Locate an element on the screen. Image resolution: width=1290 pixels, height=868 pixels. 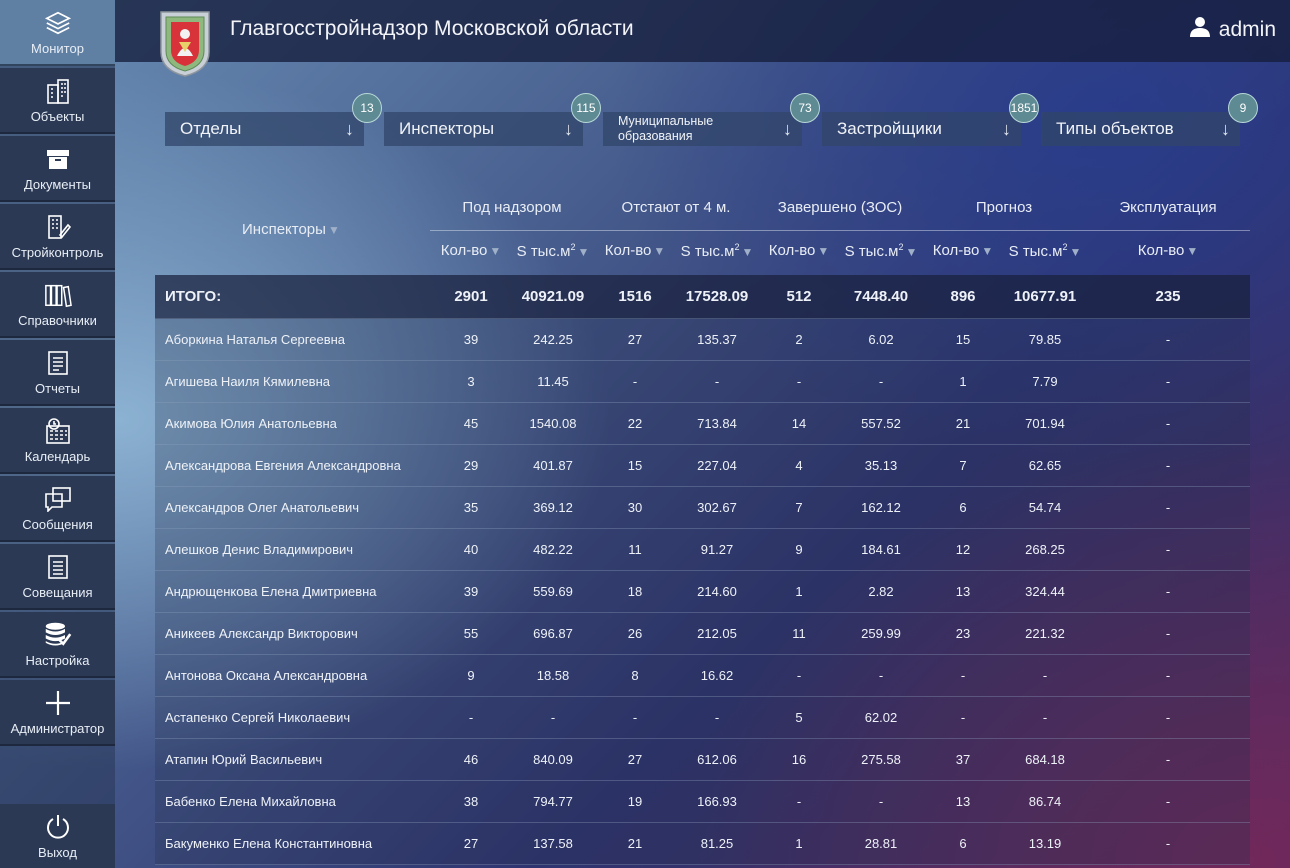
layers-icon is located at coordinates (58, 23).